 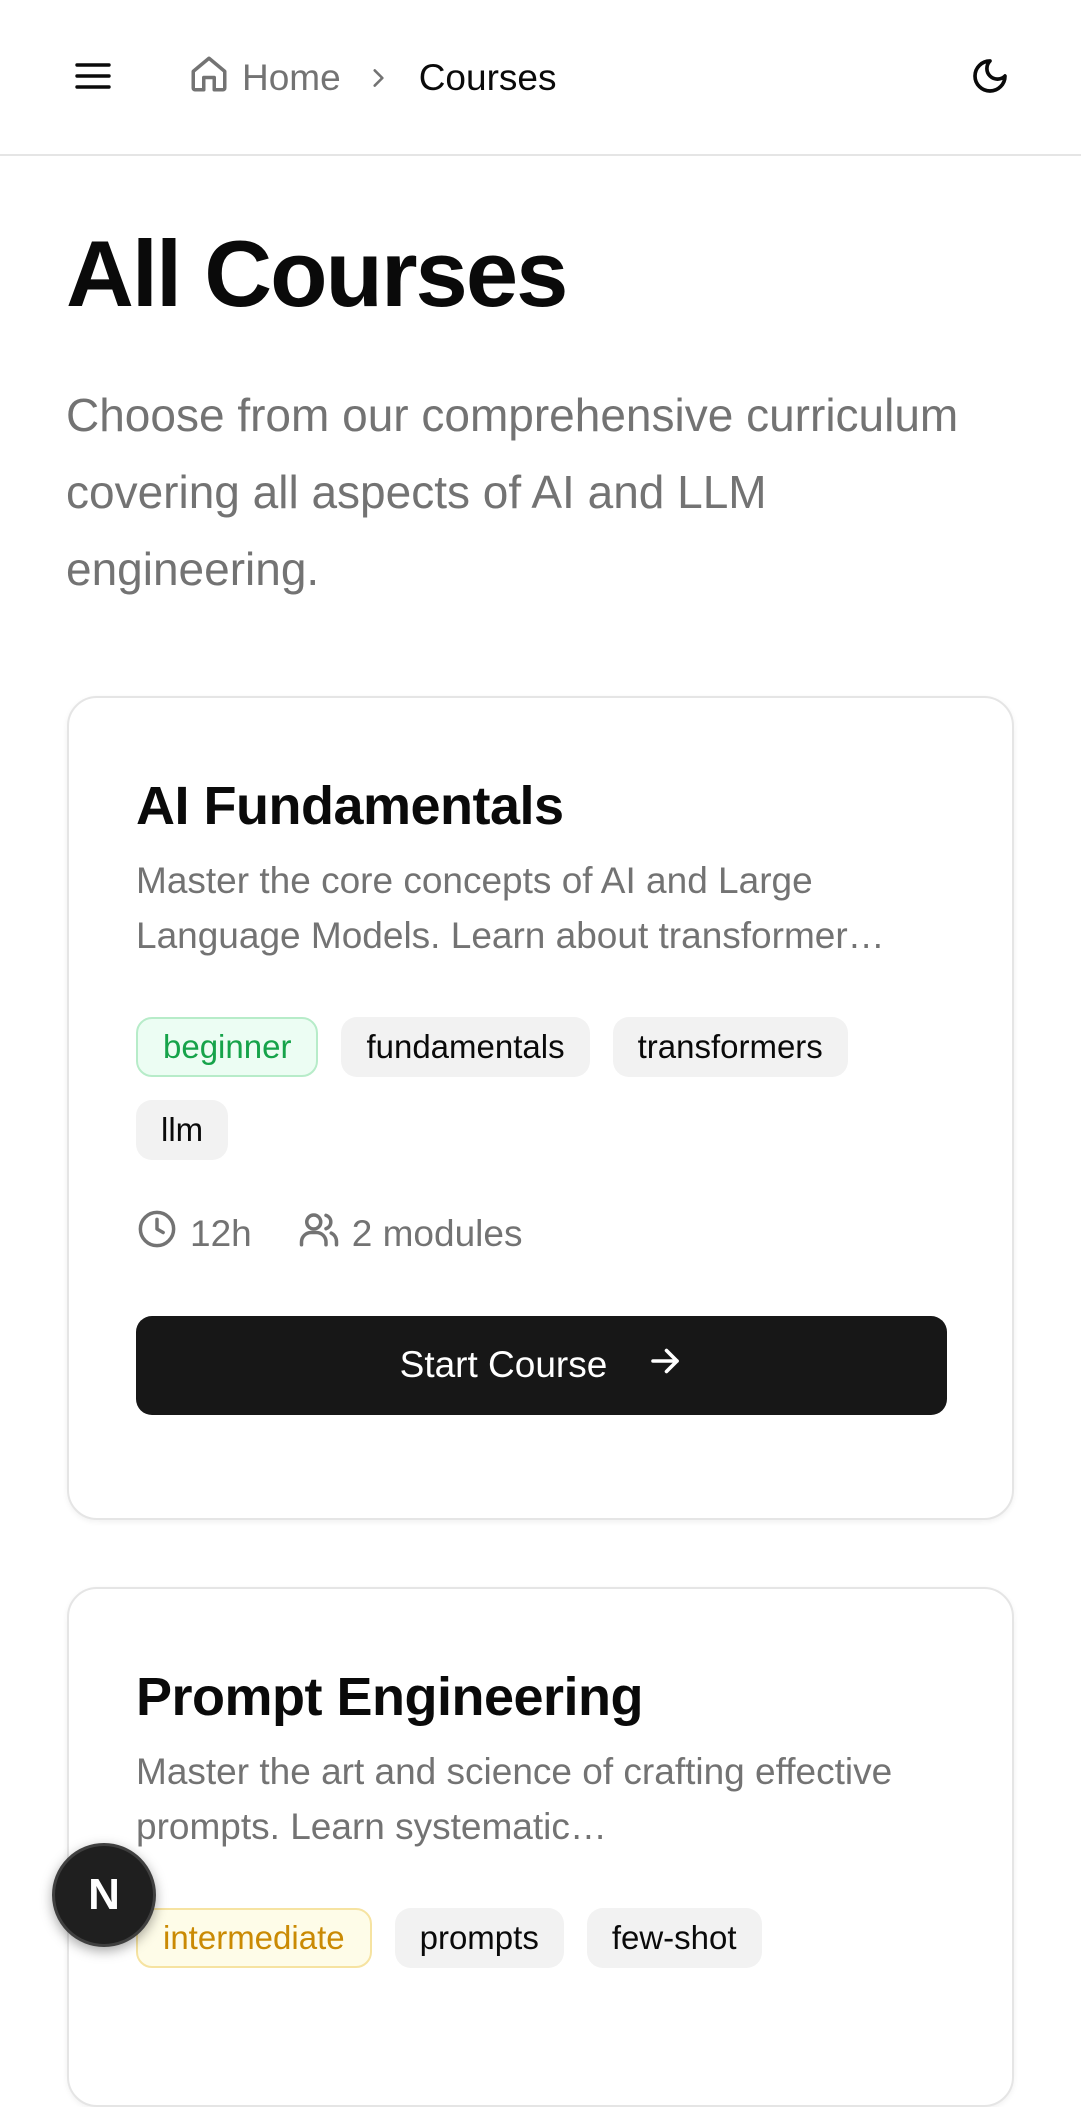 I want to click on course-modules: 2 modules, so click(x=410, y=1233).